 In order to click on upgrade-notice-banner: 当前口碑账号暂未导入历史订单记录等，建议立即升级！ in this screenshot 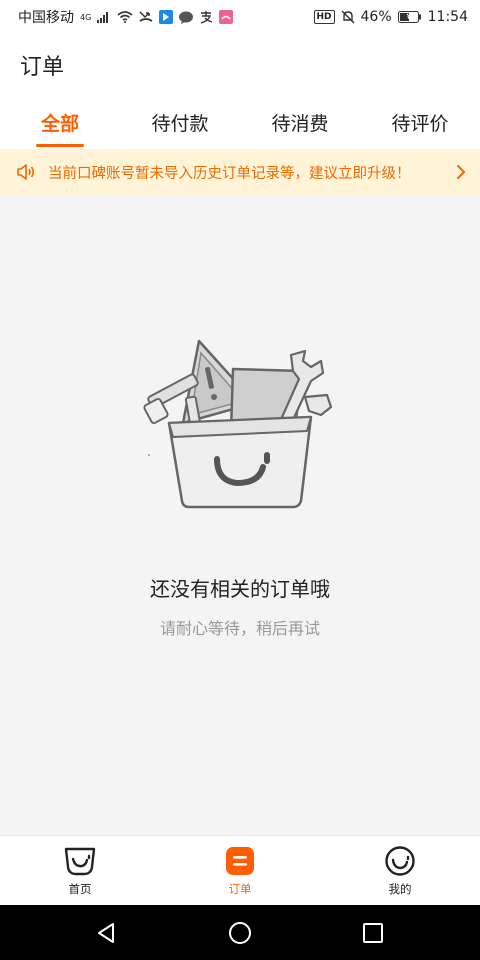, I will do `click(240, 172)`.